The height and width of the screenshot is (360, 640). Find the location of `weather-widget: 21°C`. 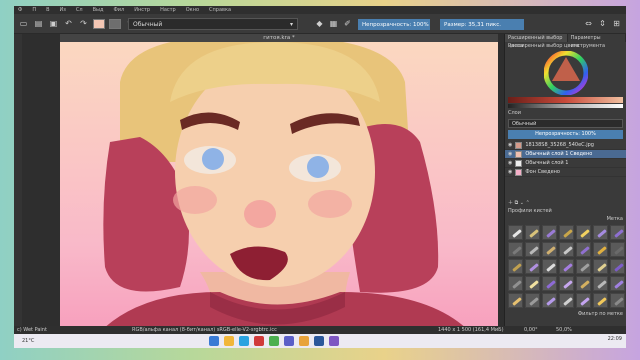

weather-widget: 21°C is located at coordinates (28, 341).